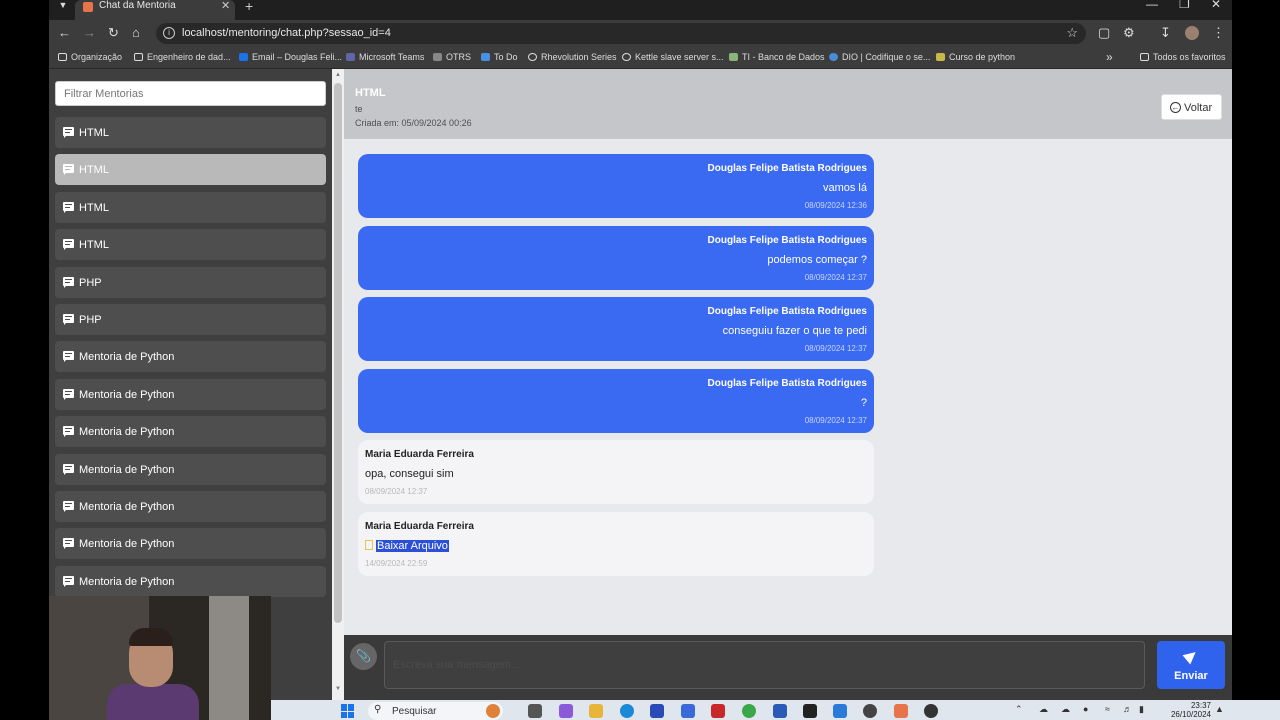 The width and height of the screenshot is (1280, 720). What do you see at coordinates (1191, 665) in the screenshot?
I see `send-button: Enviar` at bounding box center [1191, 665].